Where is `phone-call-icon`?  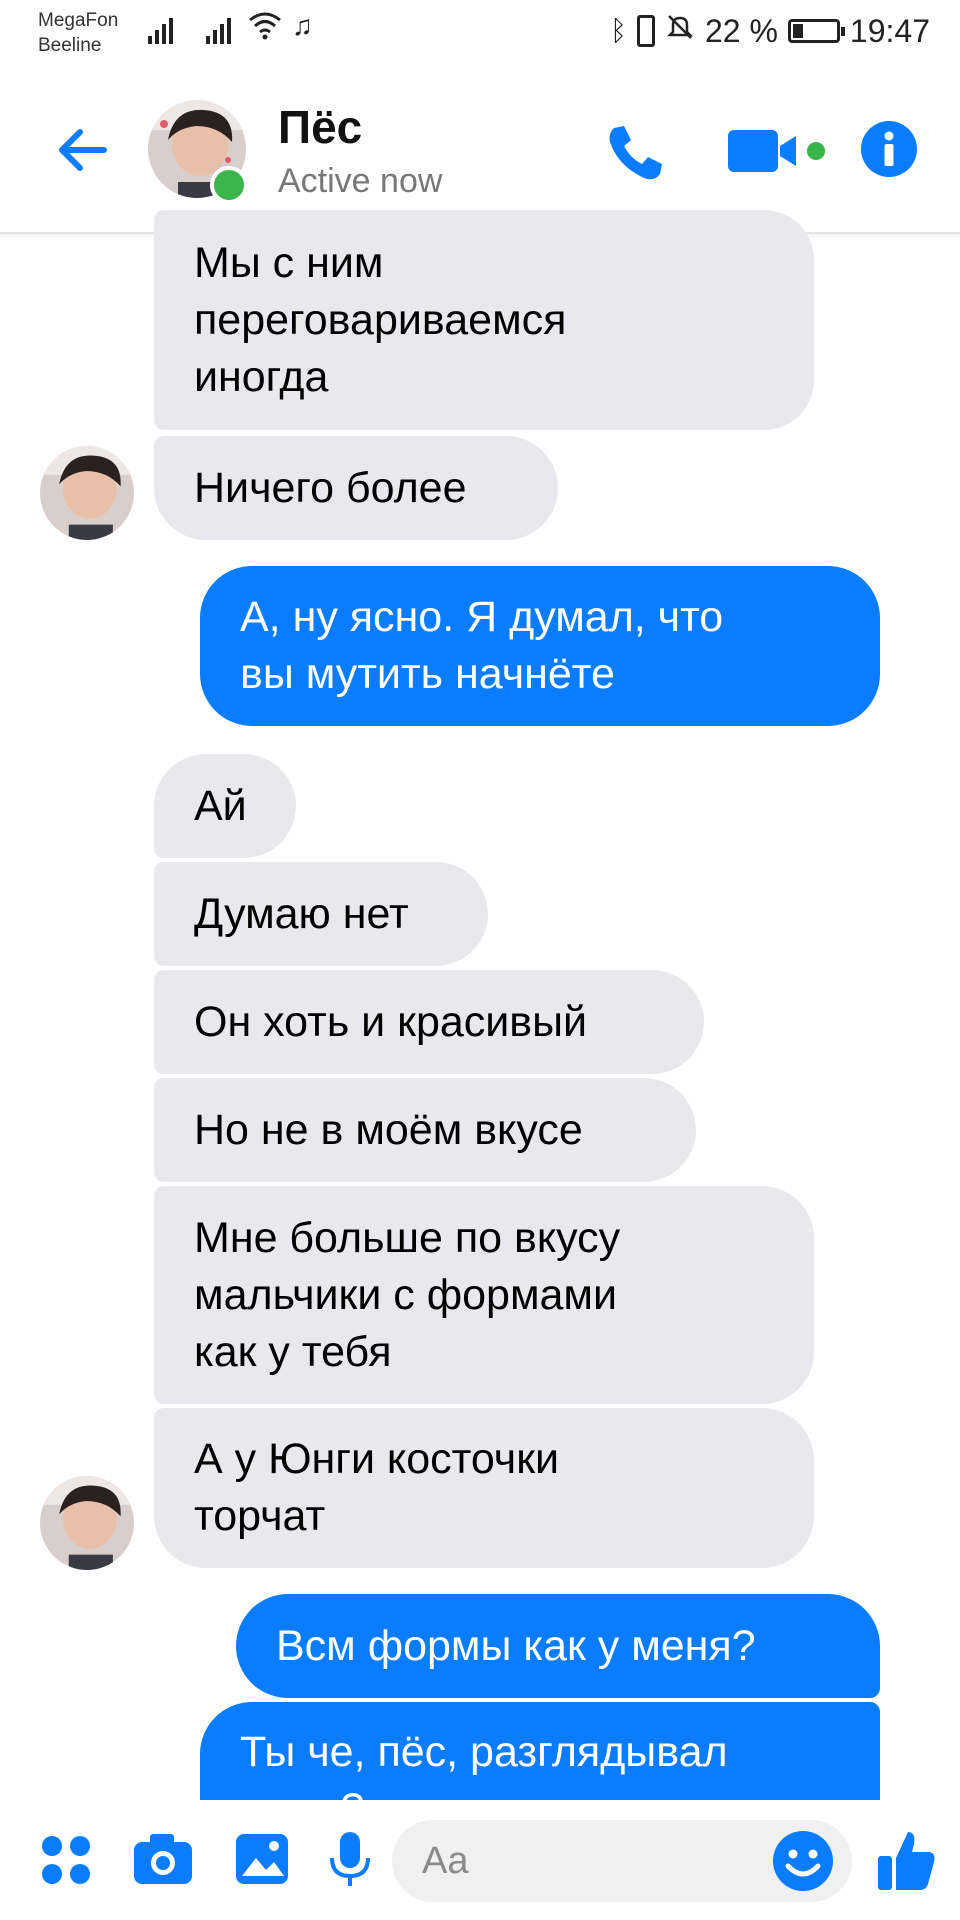
phone-call-icon is located at coordinates (635, 155).